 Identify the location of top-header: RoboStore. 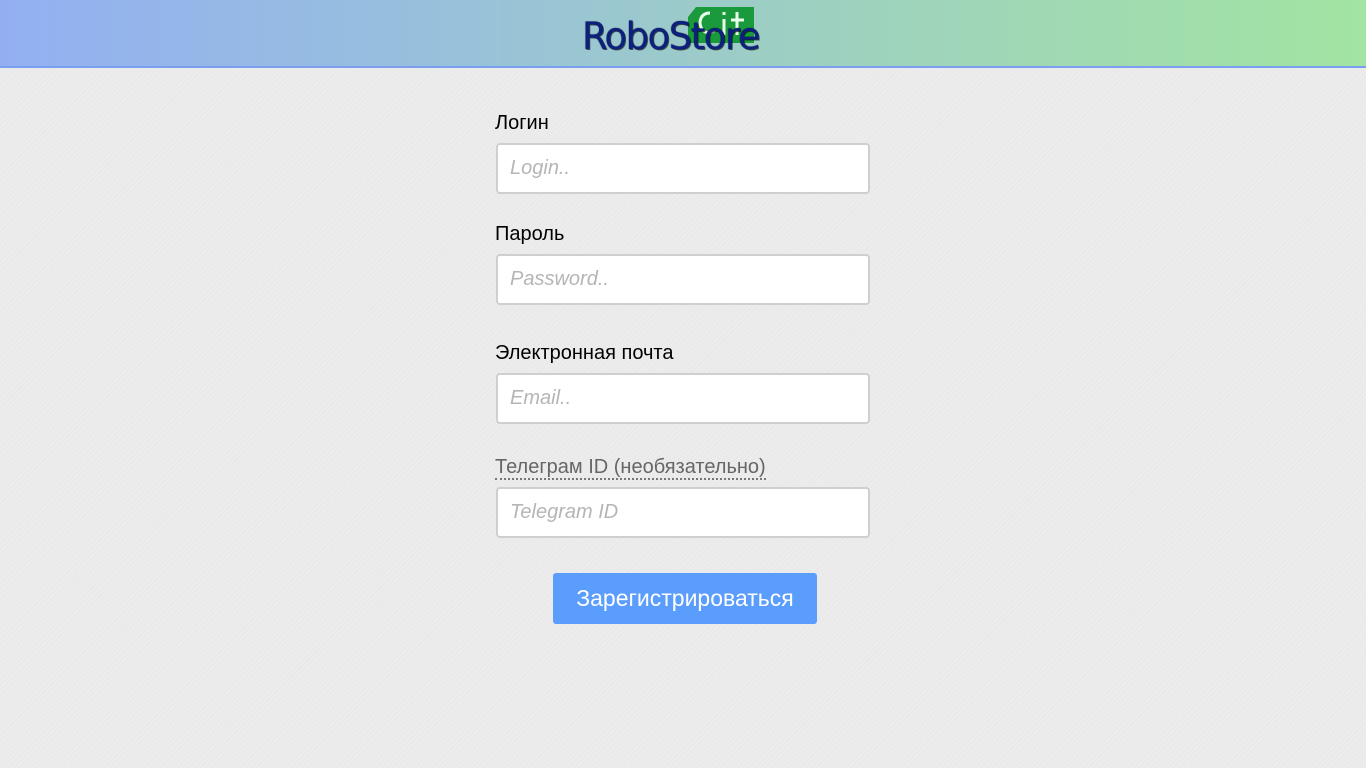
(683, 34).